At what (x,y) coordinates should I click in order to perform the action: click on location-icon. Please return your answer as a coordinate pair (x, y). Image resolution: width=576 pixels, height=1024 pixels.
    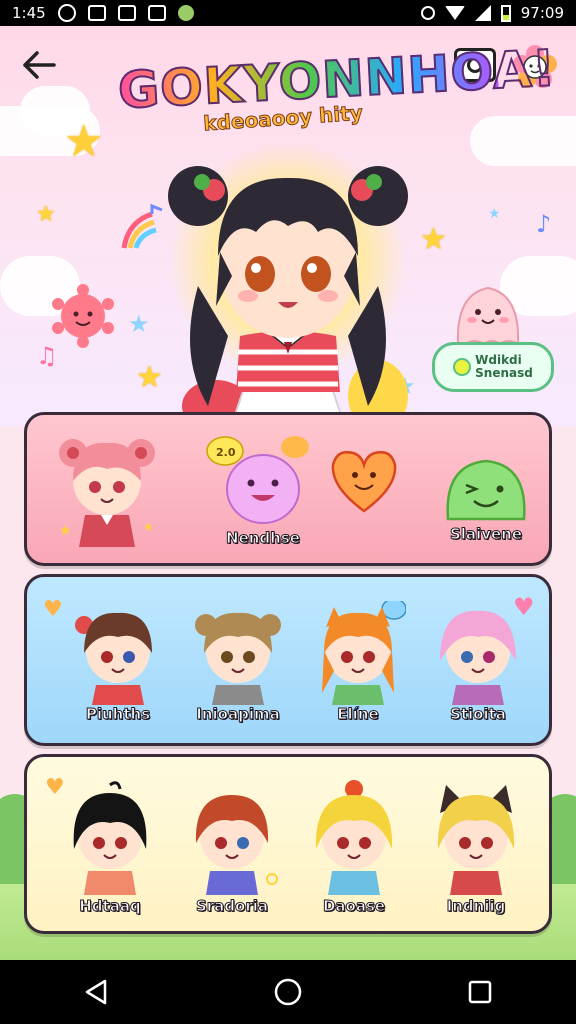
    Looking at the image, I should click on (427, 13).